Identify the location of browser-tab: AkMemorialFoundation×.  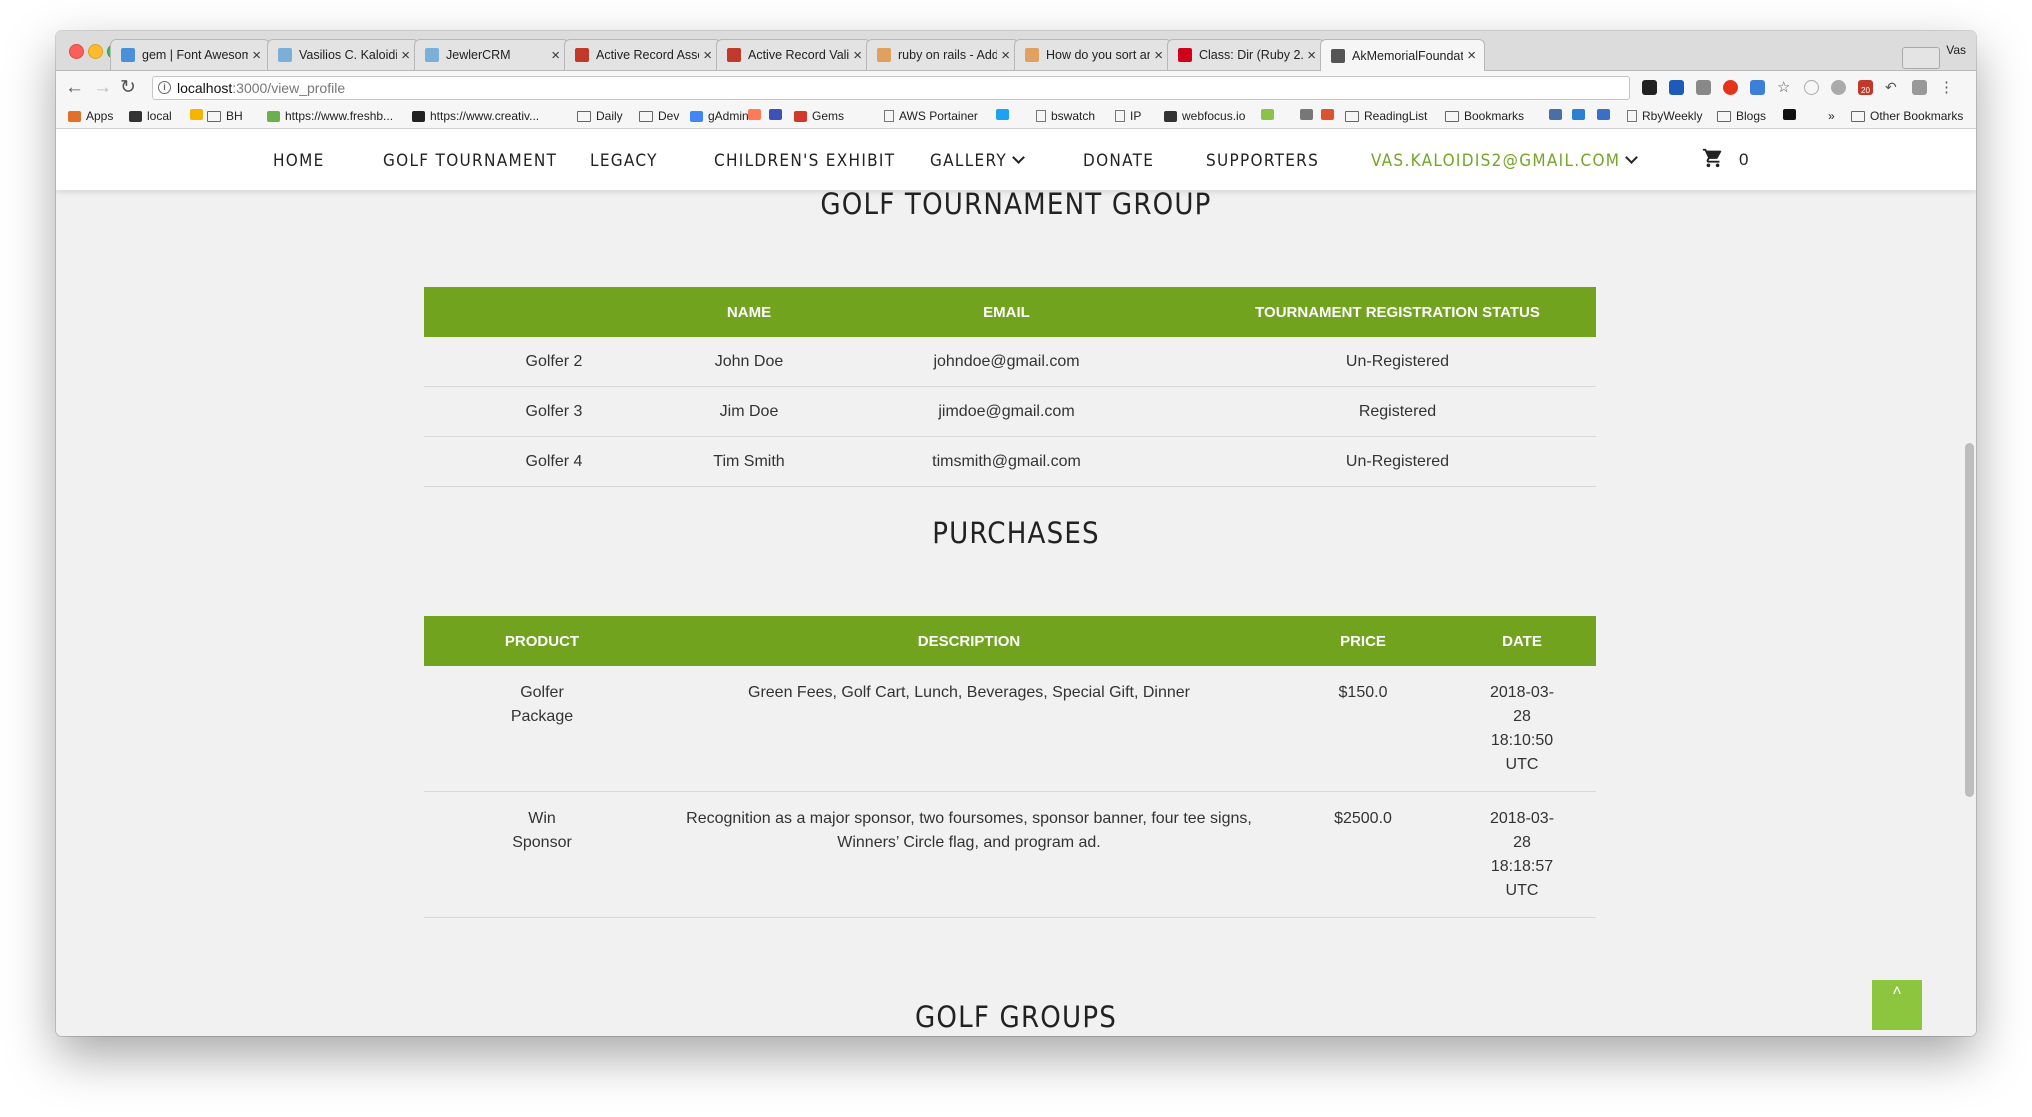
(1402, 55).